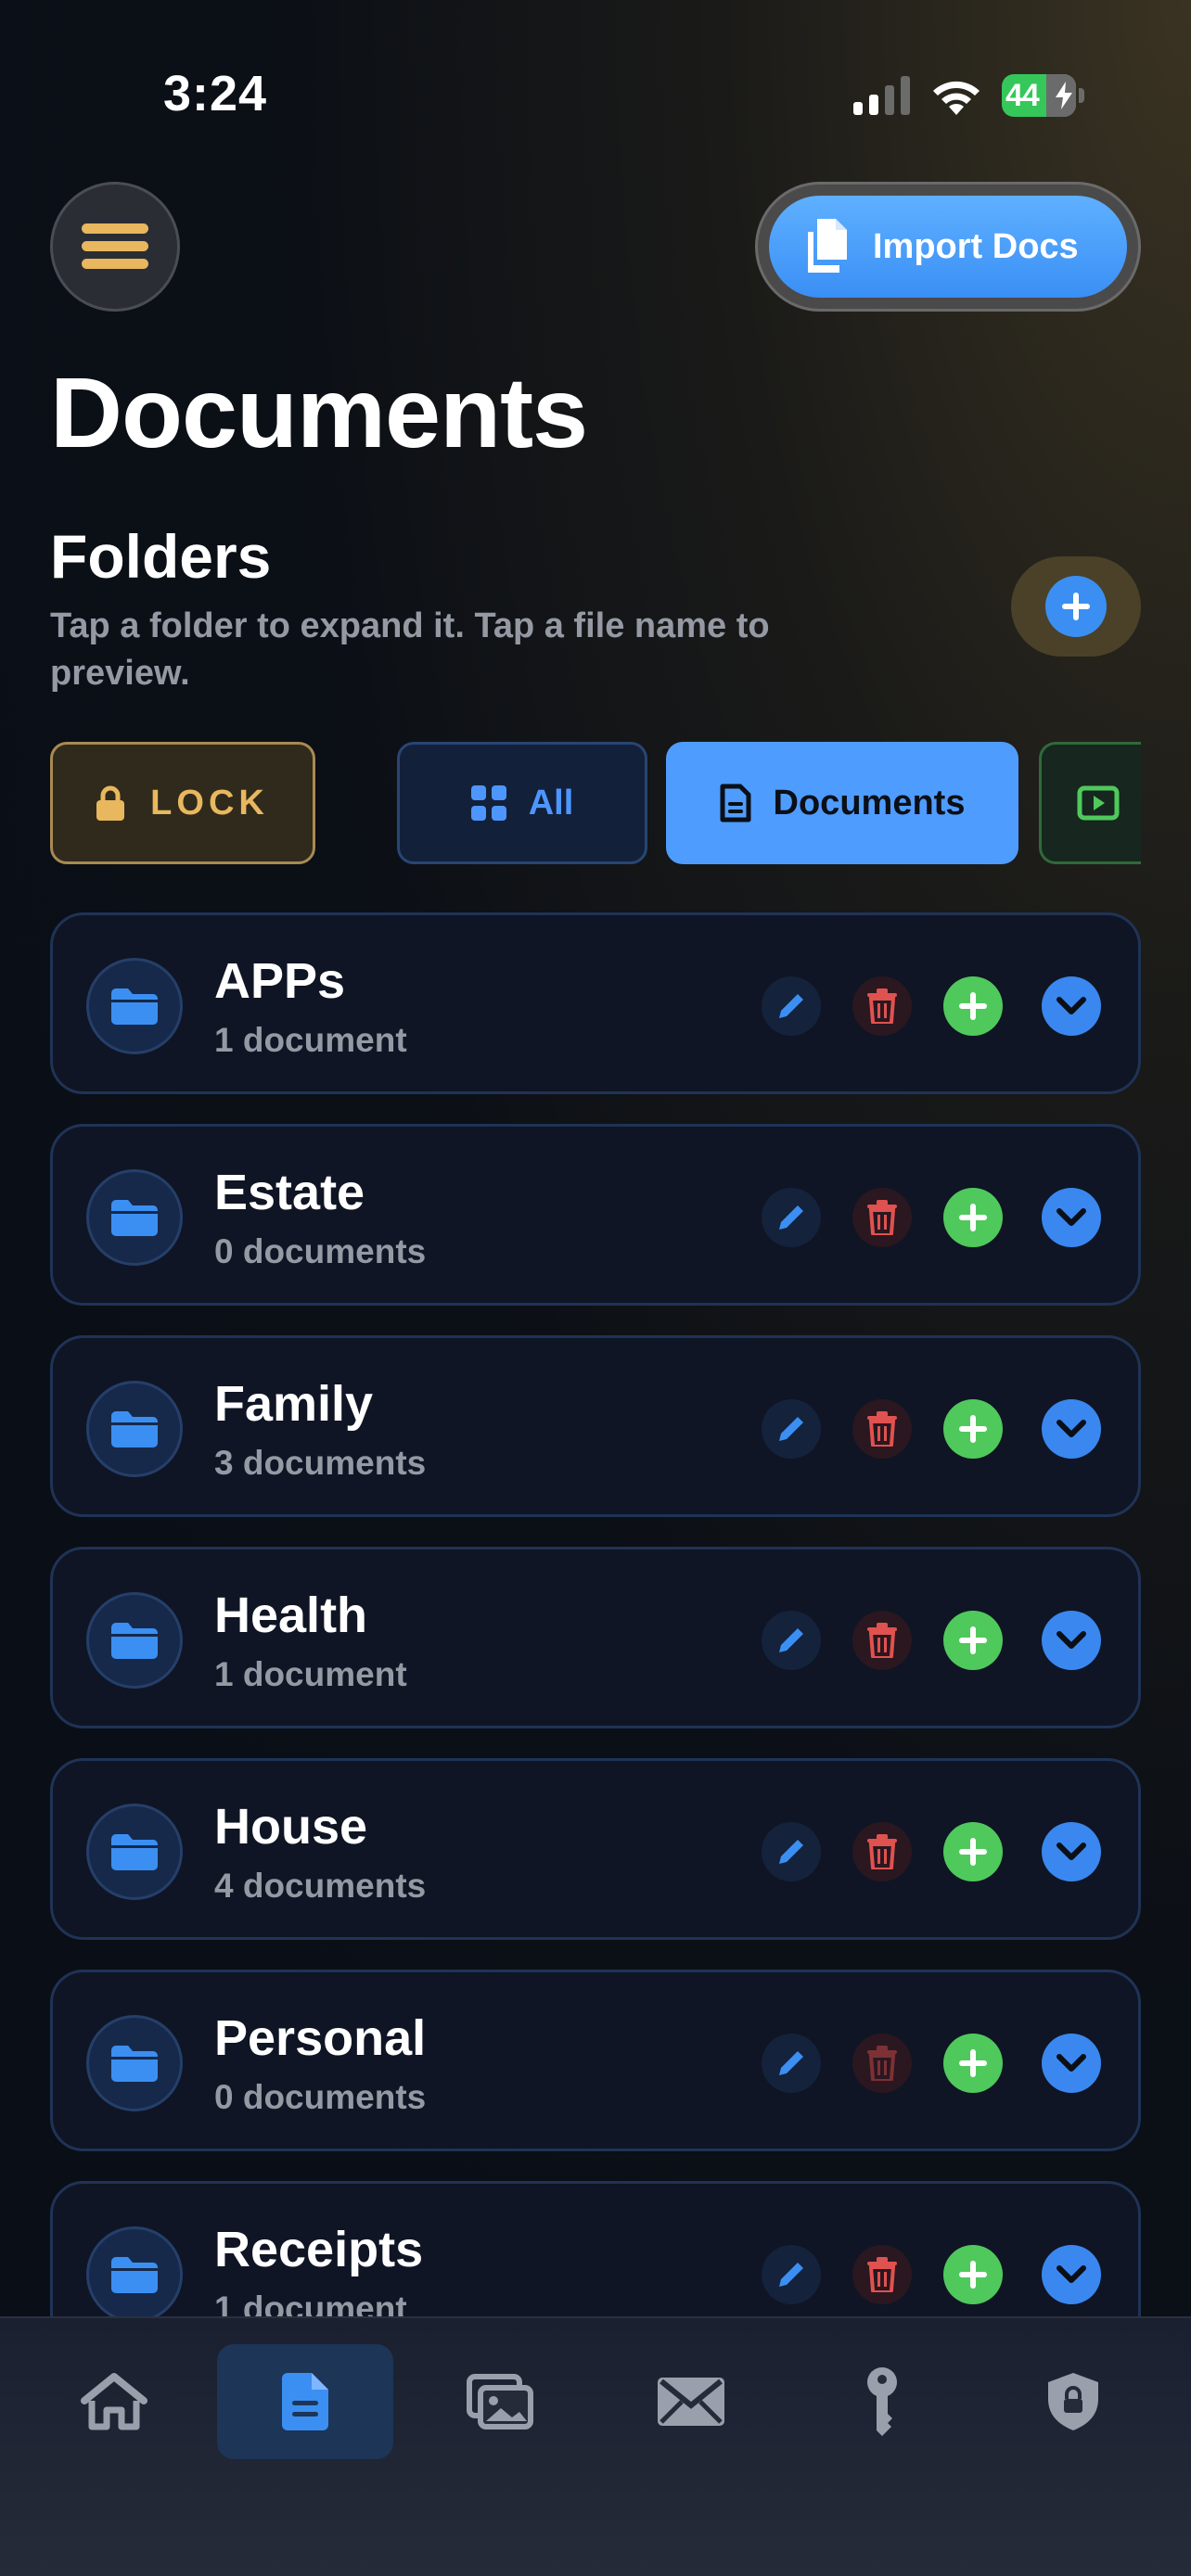 The width and height of the screenshot is (1191, 2576). Describe the element at coordinates (691, 2401) in the screenshot. I see `tab-mail` at that location.